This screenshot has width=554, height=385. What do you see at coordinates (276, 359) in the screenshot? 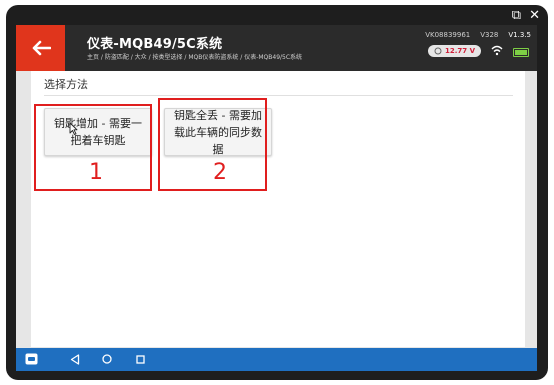
I see `system-navbar` at bounding box center [276, 359].